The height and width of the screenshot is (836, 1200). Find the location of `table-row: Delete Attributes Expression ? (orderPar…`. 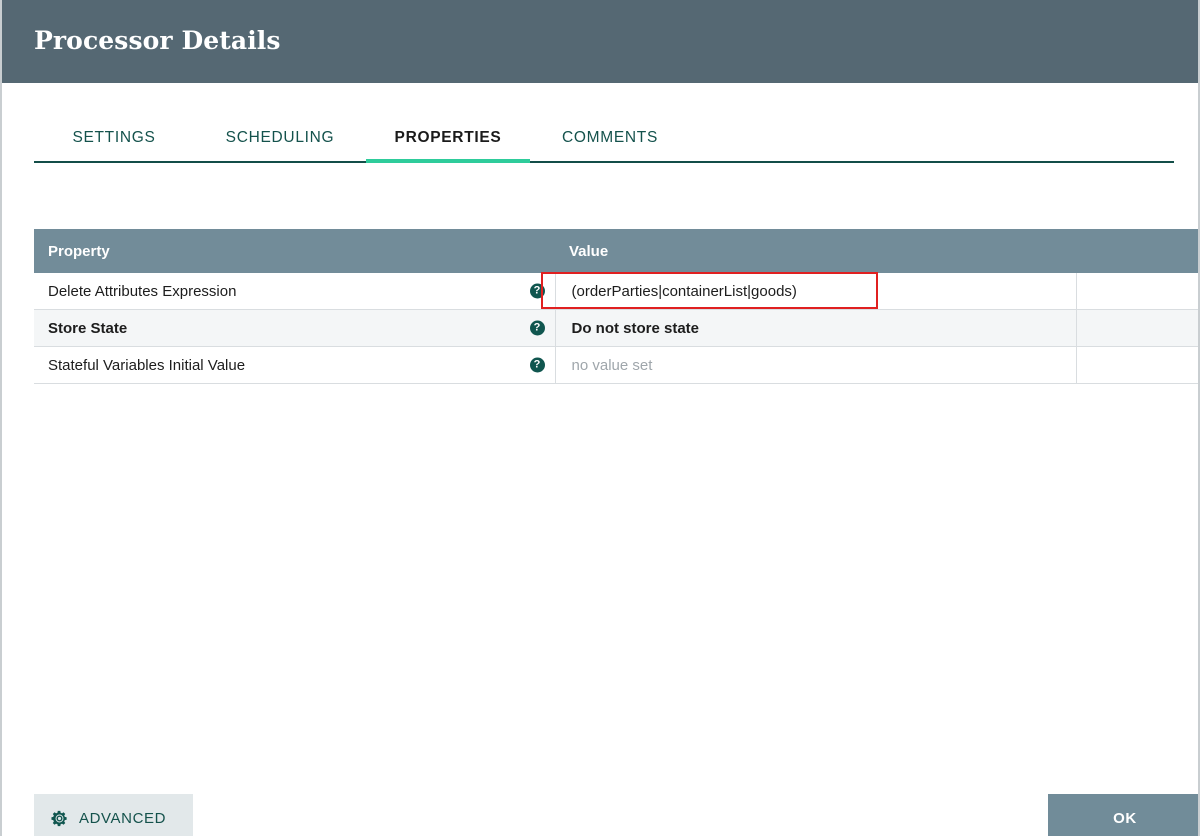

table-row: Delete Attributes Expression ? (orderPar… is located at coordinates (616, 291).